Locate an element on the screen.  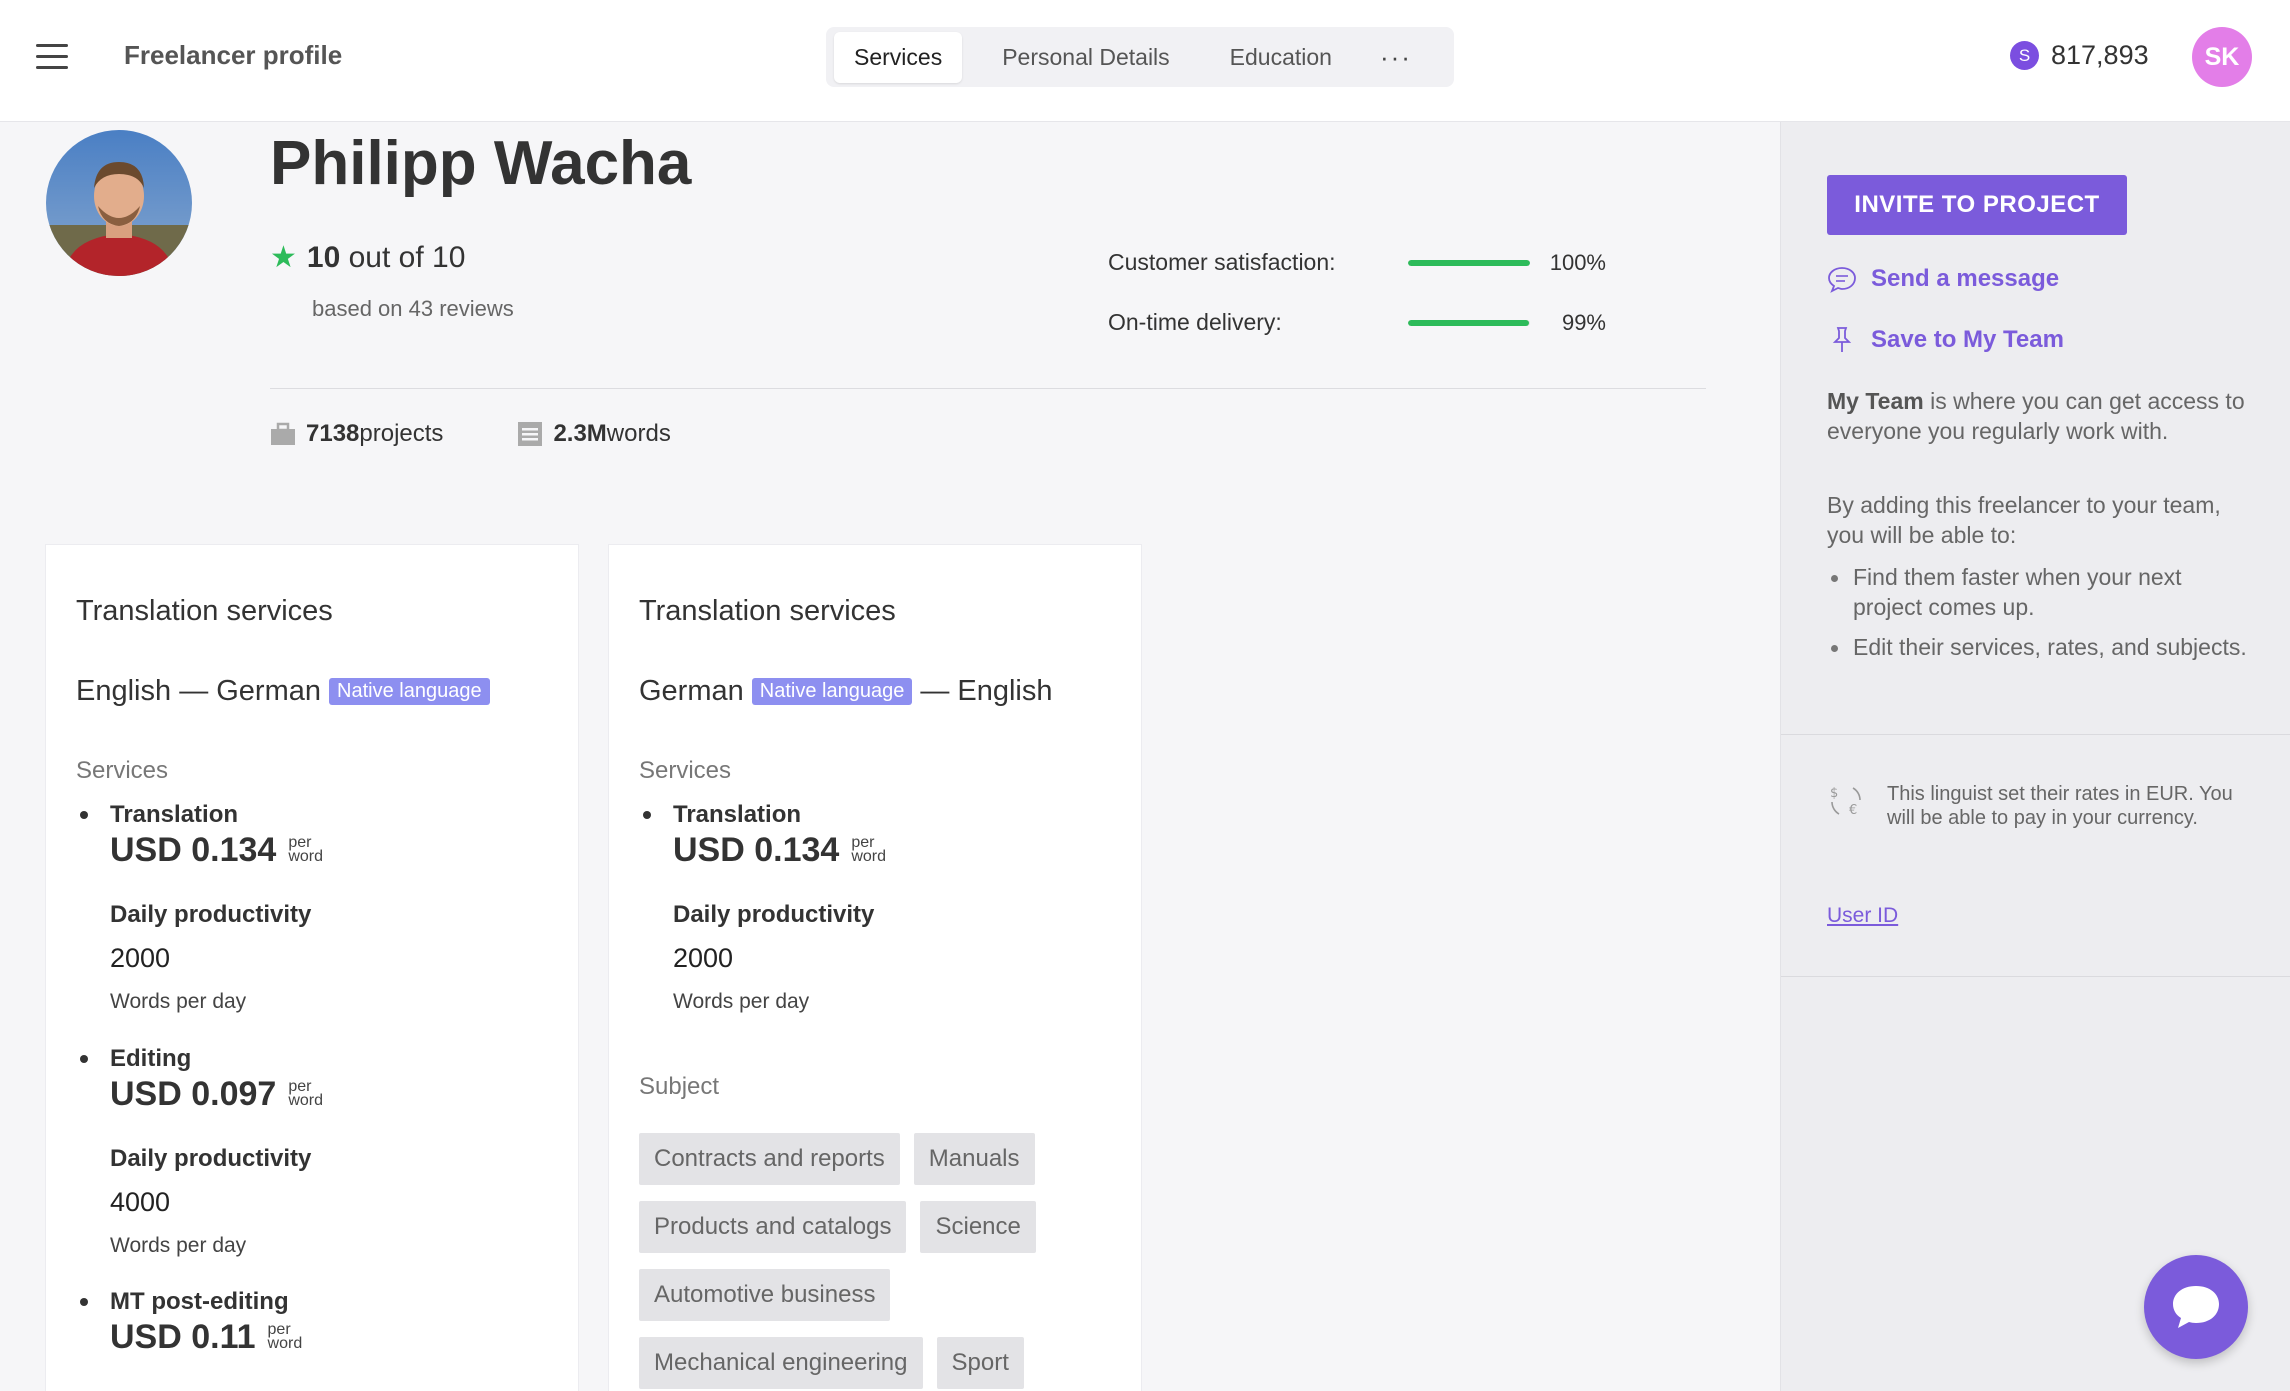
service-name: Editing is located at coordinates (151, 1058).